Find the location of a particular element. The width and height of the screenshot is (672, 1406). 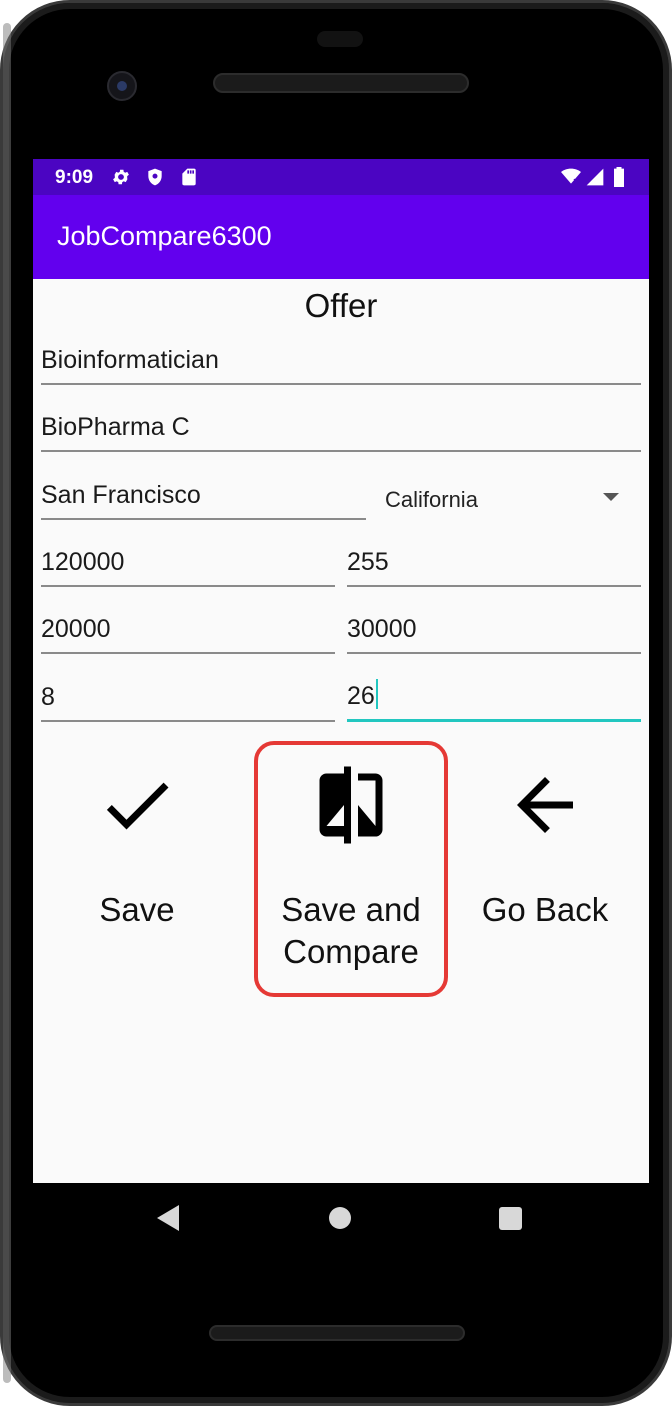

bonus-value: 20000 is located at coordinates (76, 629).